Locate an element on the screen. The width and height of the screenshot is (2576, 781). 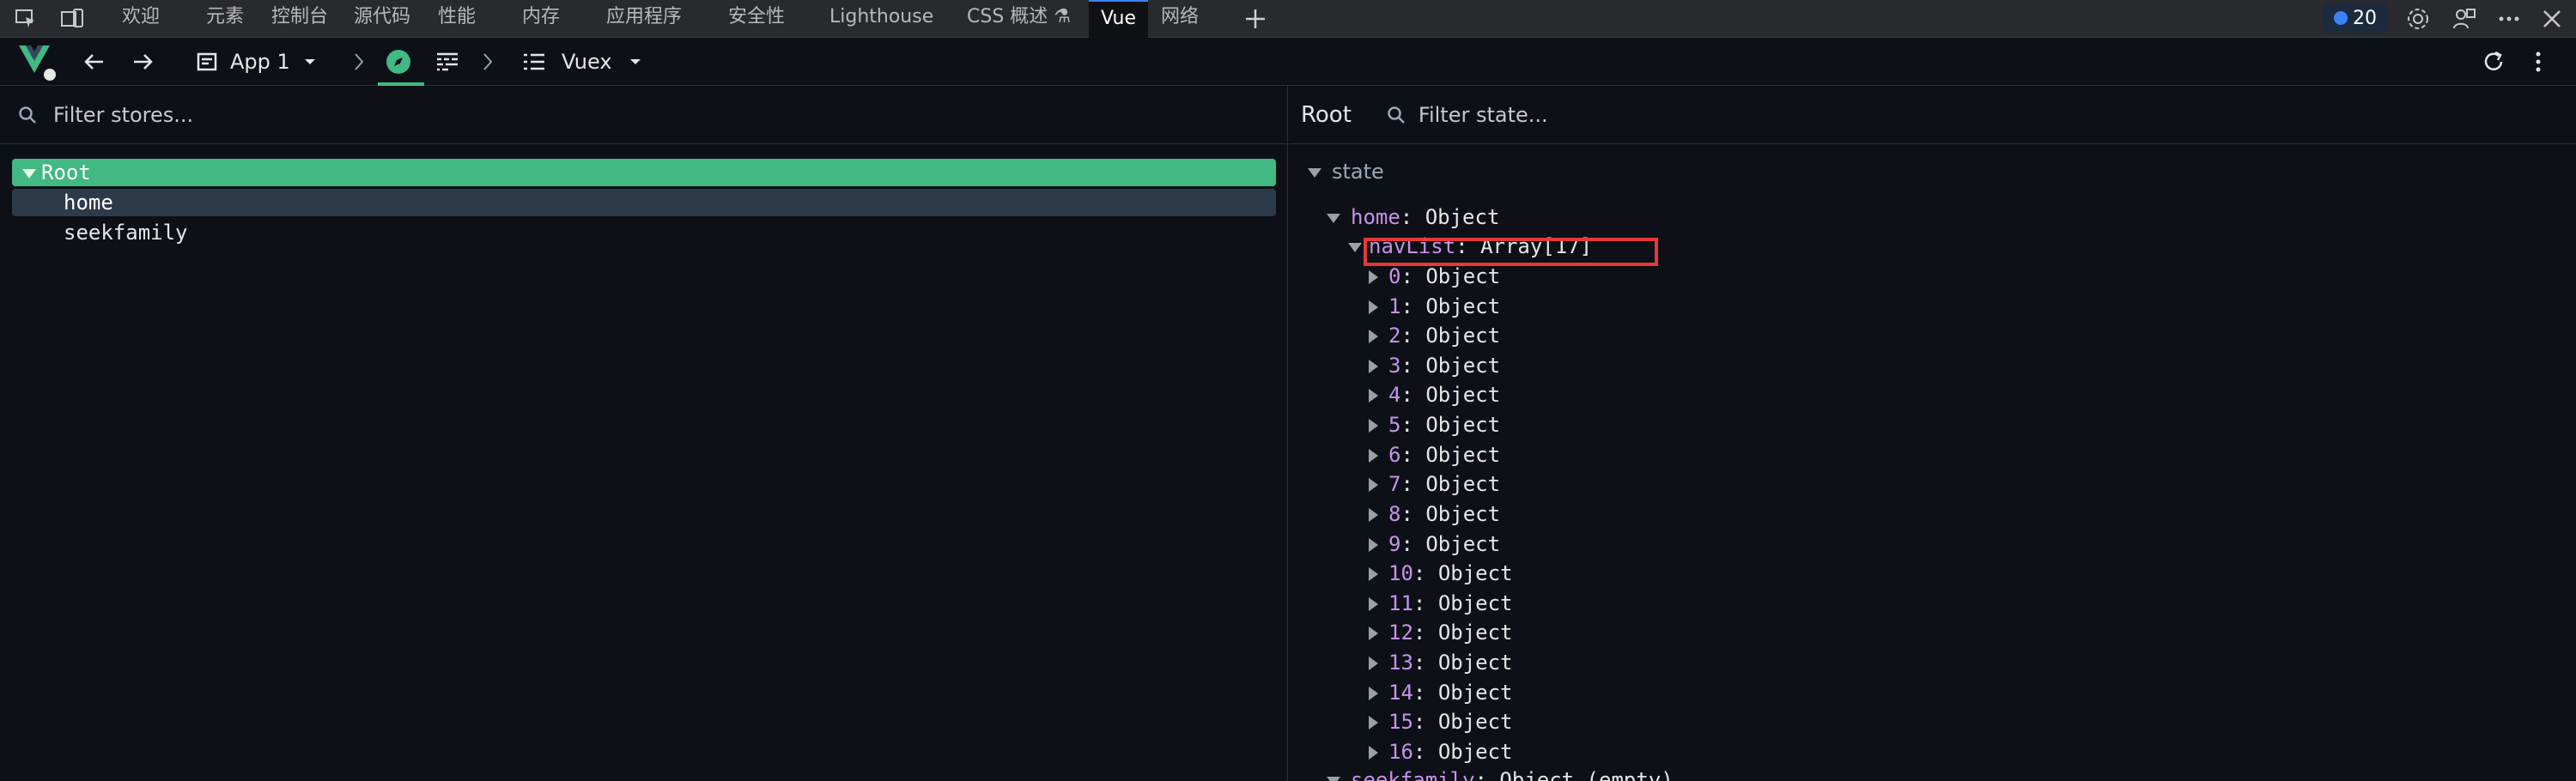
state-key: 10 is located at coordinates (1400, 573).